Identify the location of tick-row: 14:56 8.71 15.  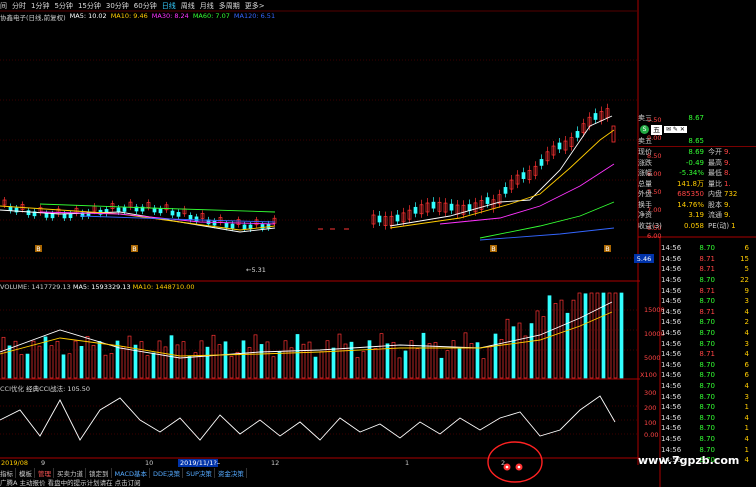
(708, 259).